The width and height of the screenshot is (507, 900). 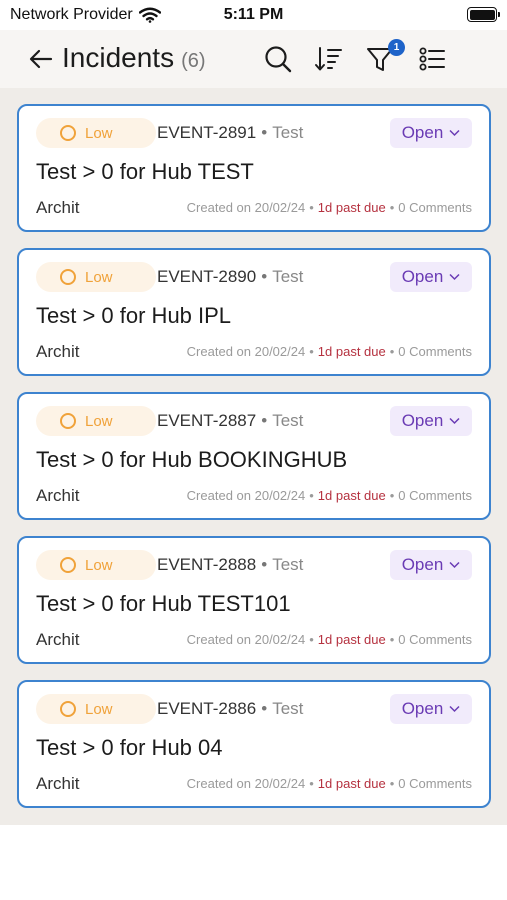 What do you see at coordinates (134, 315) in the screenshot?
I see `incident-title: Test > 0 for Hub IPL` at bounding box center [134, 315].